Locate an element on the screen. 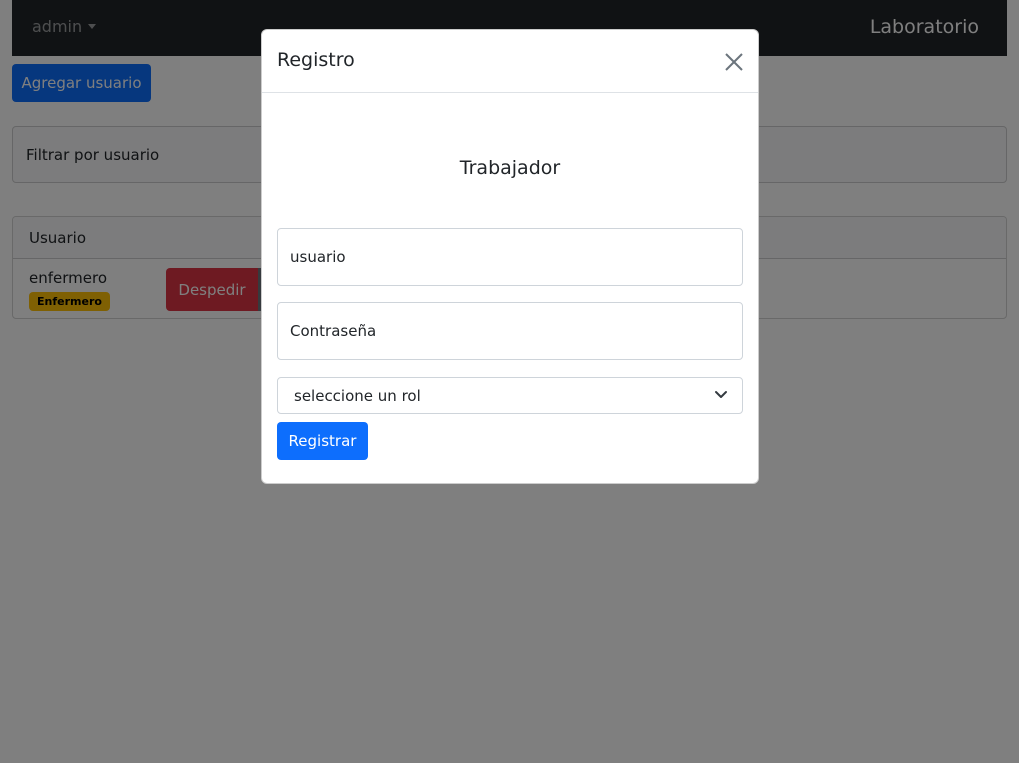 The image size is (1019, 763). password-input is located at coordinates (510, 331).